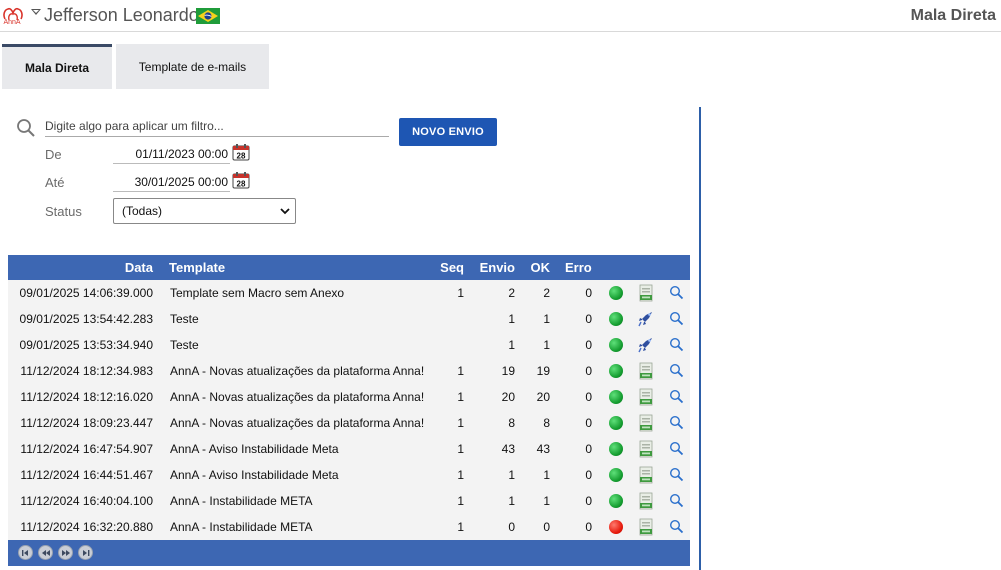 The height and width of the screenshot is (570, 1001). I want to click on table-row: 09/01/2025 13:53:34.940 Teste 1 1 0, so click(349, 345).